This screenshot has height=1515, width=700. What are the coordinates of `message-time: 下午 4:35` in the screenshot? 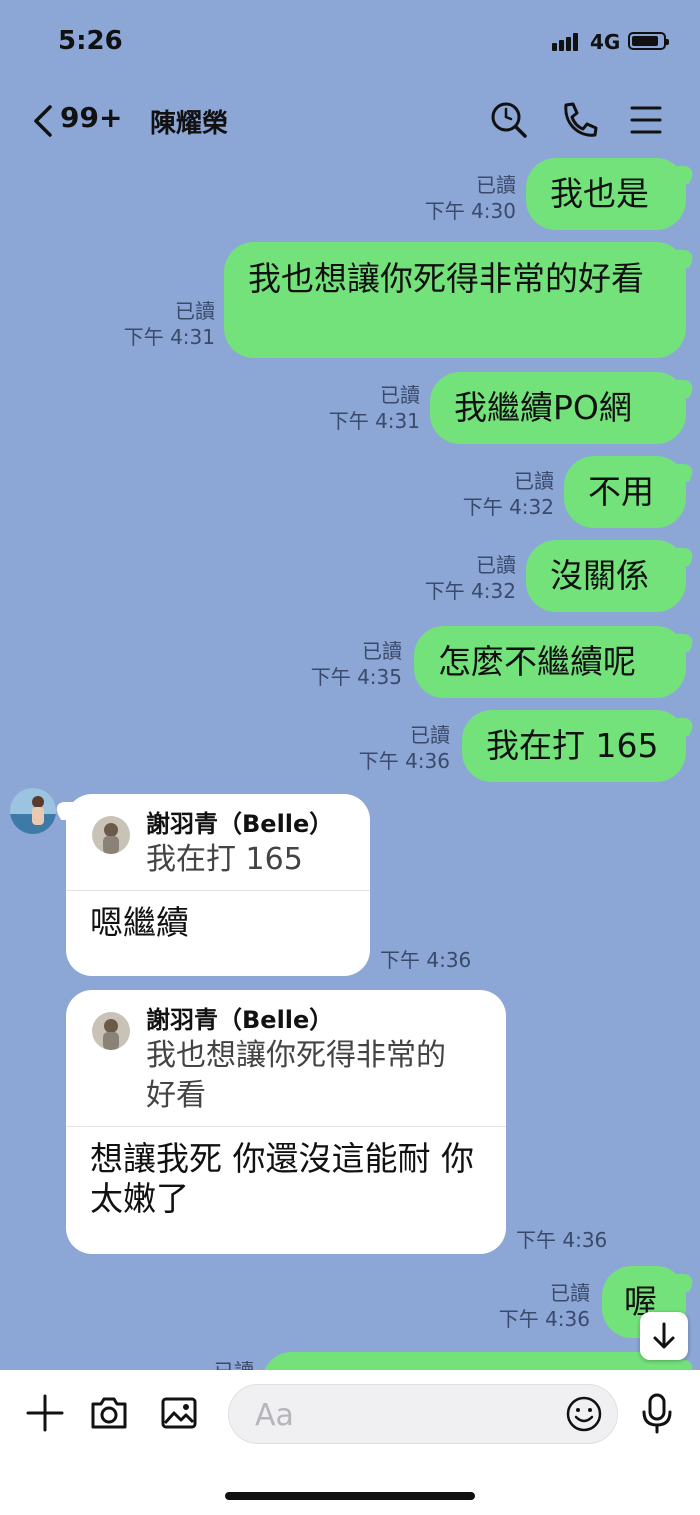 It's located at (356, 677).